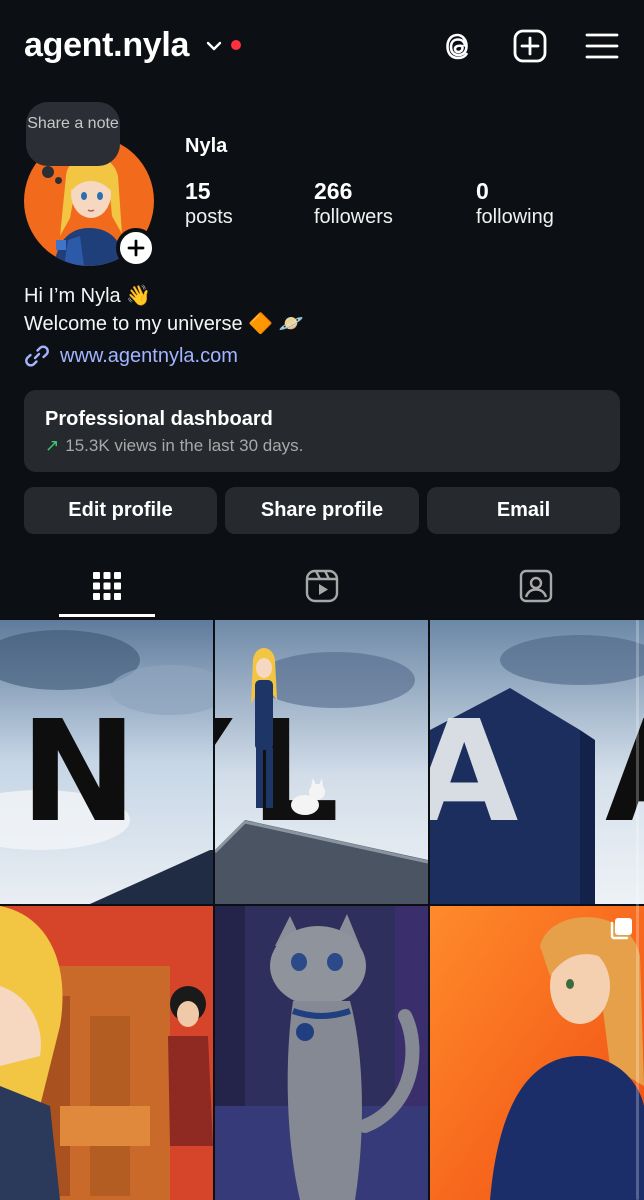 Image resolution: width=644 pixels, height=1200 pixels. What do you see at coordinates (474, 772) in the screenshot?
I see `banner-letter: A` at bounding box center [474, 772].